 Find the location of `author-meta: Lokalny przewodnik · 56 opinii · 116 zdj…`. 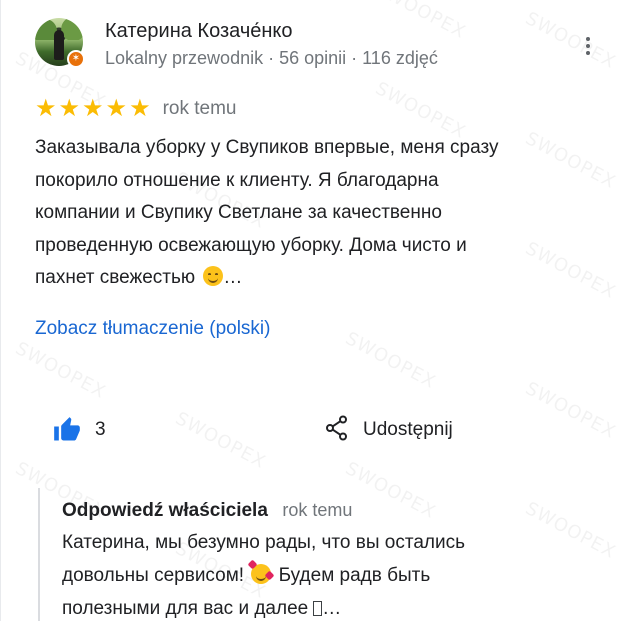

author-meta: Lokalny przewodnik · 56 opinii · 116 zdj… is located at coordinates (271, 58).